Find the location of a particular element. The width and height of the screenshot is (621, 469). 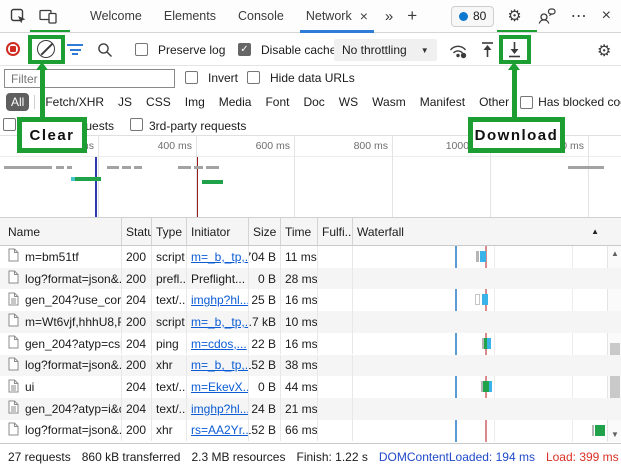

more-tabs-icon: » is located at coordinates (389, 16).